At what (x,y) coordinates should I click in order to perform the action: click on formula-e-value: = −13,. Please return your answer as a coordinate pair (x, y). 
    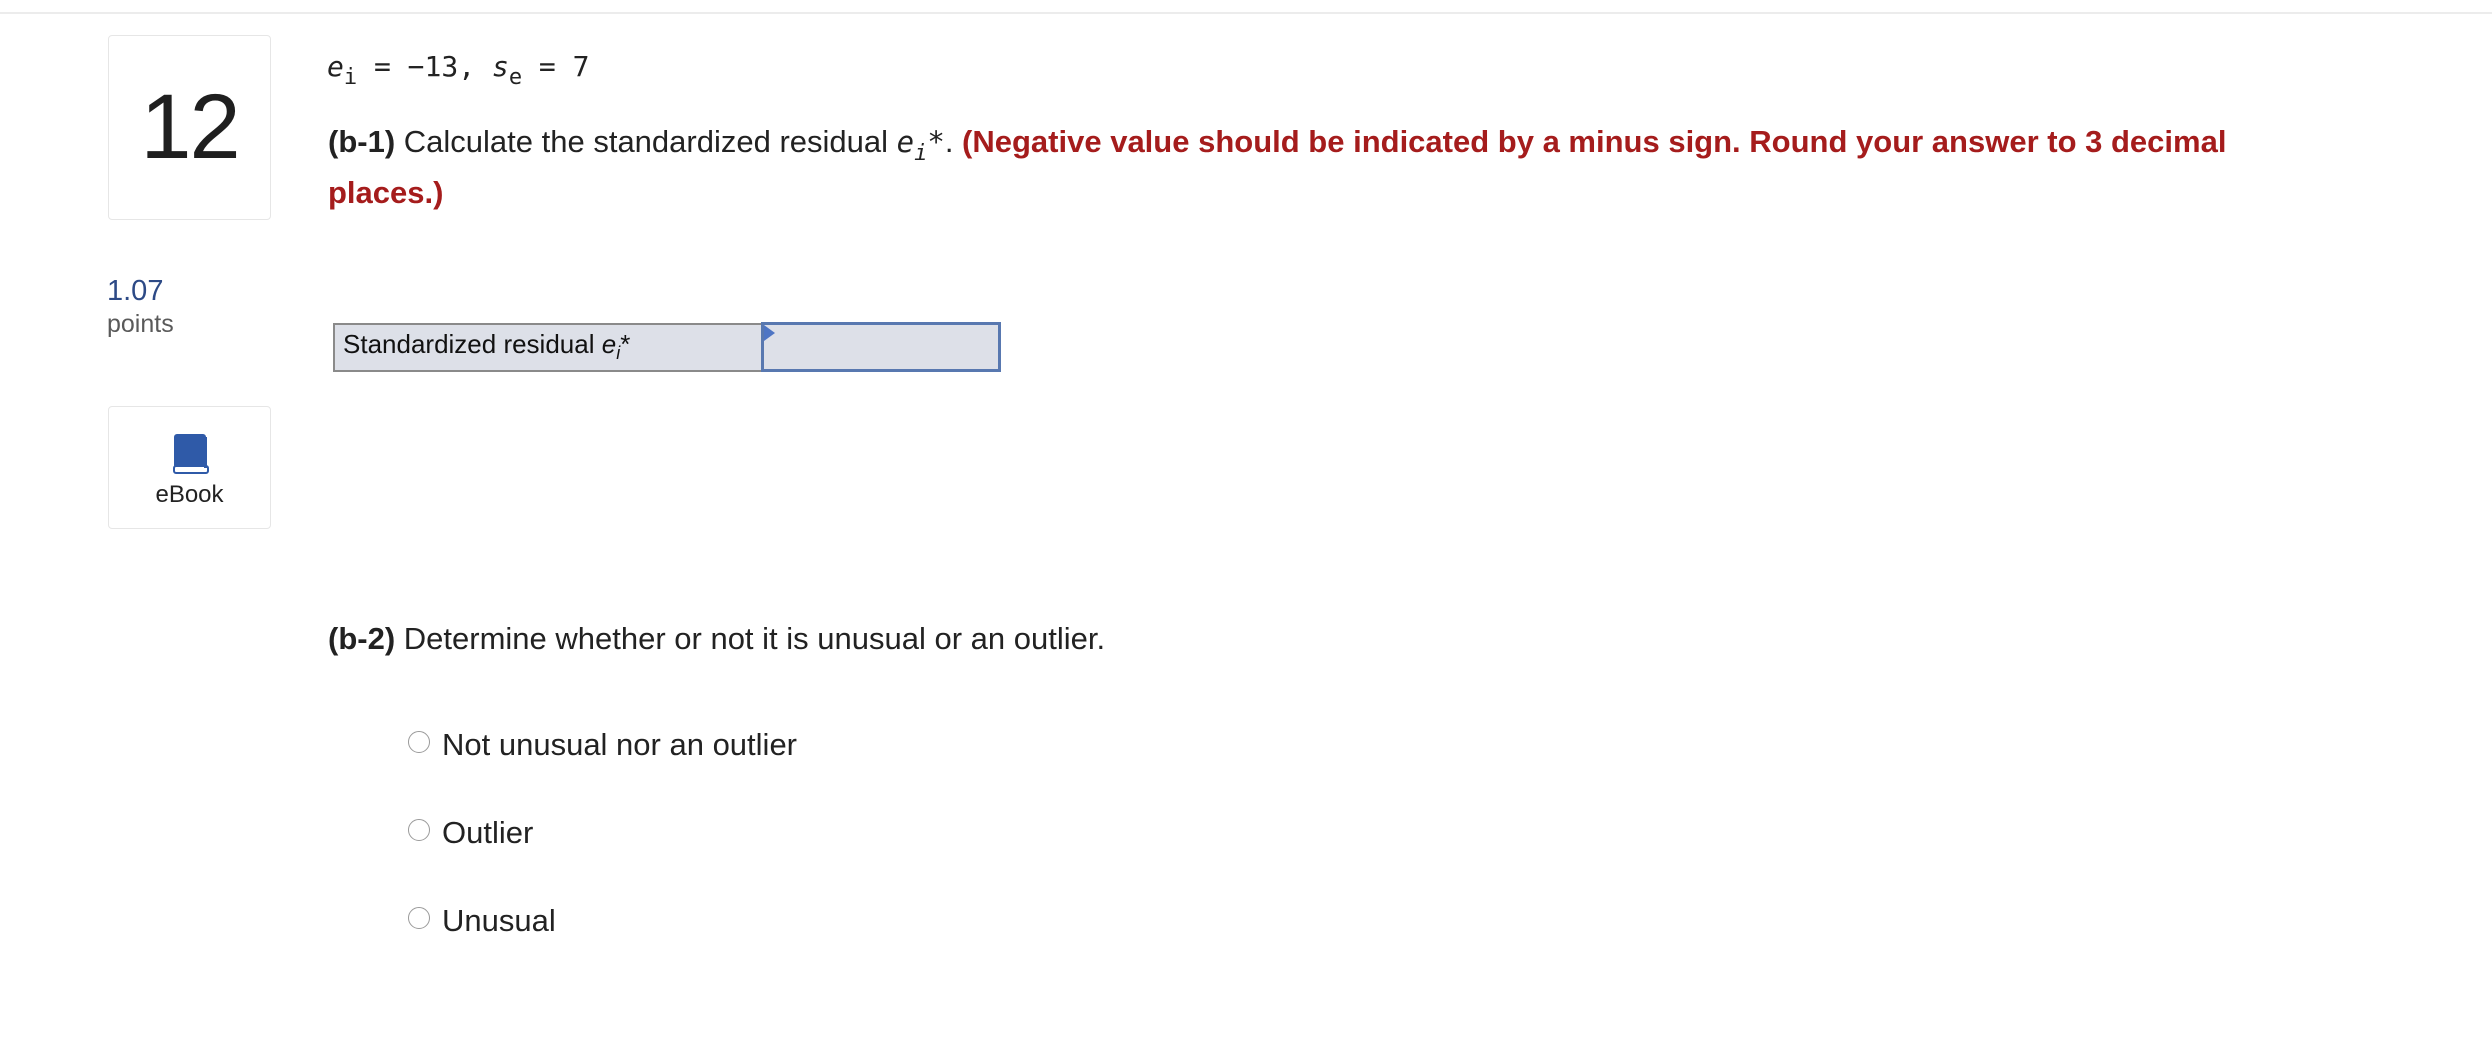
    Looking at the image, I should click on (424, 66).